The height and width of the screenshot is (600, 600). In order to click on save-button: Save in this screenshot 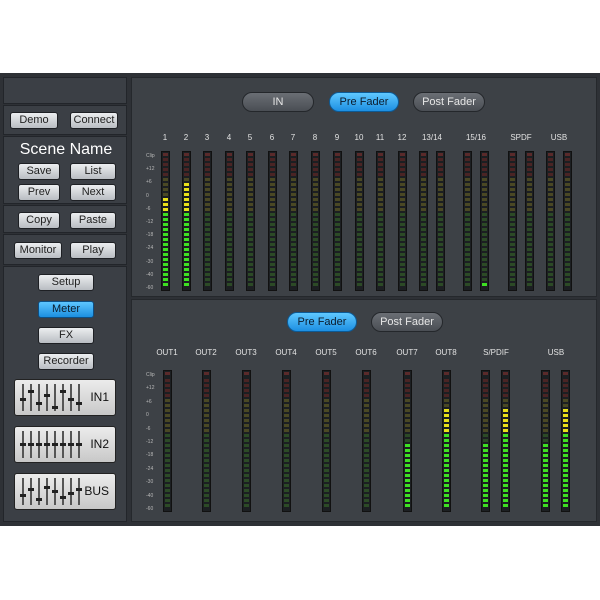, I will do `click(39, 171)`.